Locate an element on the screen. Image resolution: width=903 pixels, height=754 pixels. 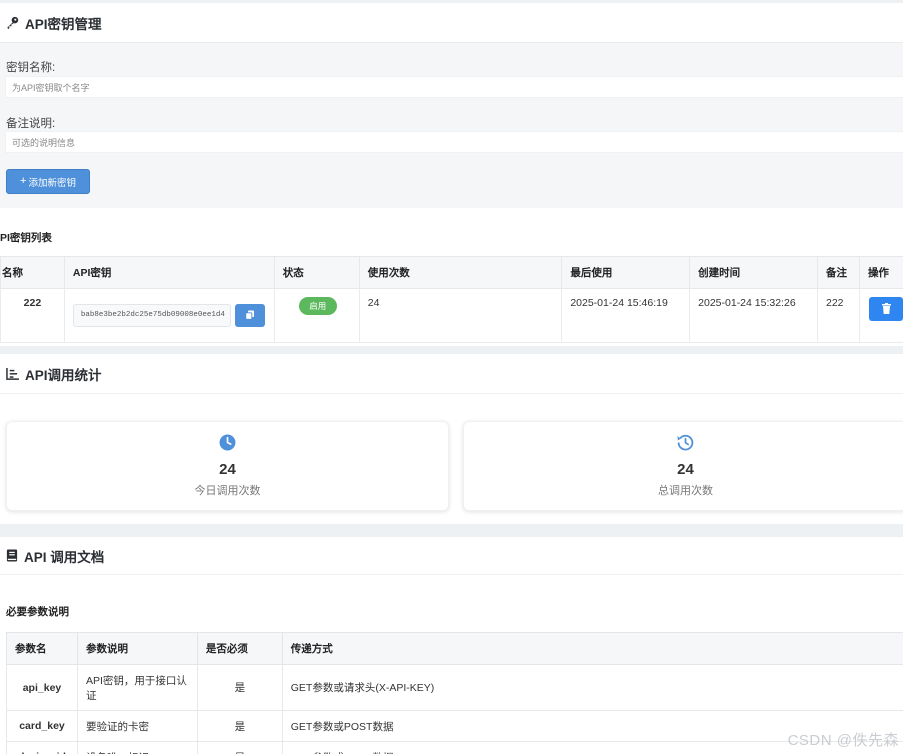
total-calls-card: 24 总调用次数 is located at coordinates (683, 466).